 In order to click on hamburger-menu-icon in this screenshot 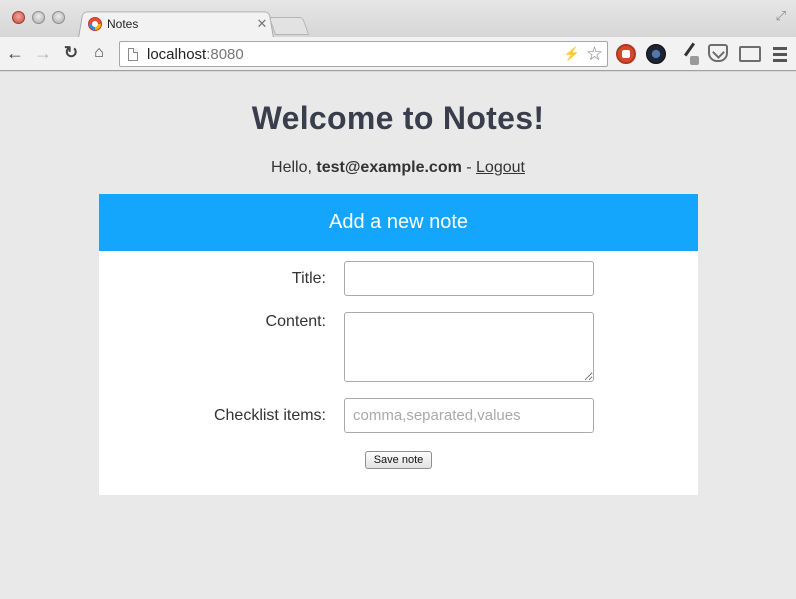, I will do `click(780, 56)`.